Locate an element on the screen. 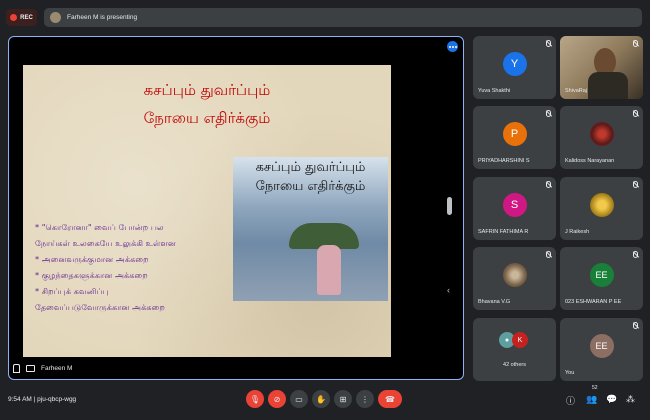 This screenshot has width=650, height=420. mic-toggle-button: 🎙 is located at coordinates (255, 399).